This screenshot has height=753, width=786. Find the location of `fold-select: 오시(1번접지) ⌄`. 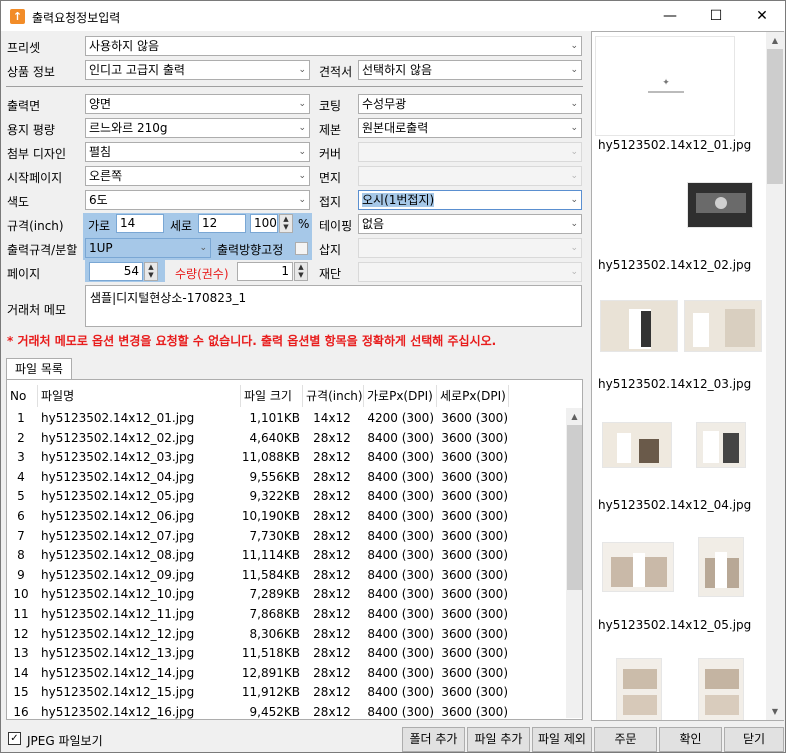

fold-select: 오시(1번접지) ⌄ is located at coordinates (470, 200).